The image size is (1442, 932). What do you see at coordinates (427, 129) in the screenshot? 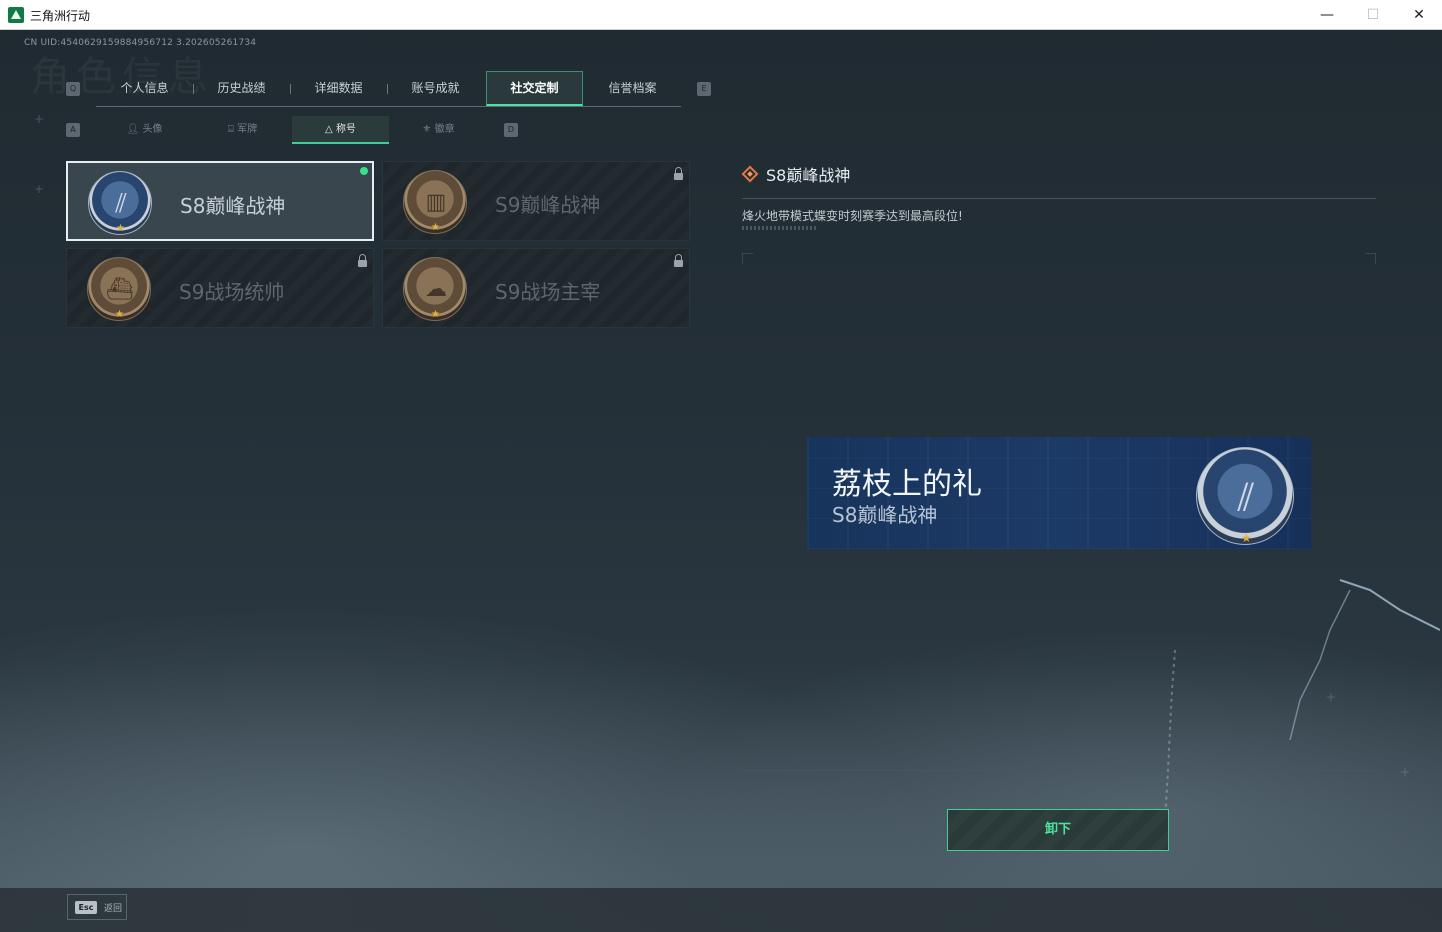
I see `badge-icon: ⚜` at bounding box center [427, 129].